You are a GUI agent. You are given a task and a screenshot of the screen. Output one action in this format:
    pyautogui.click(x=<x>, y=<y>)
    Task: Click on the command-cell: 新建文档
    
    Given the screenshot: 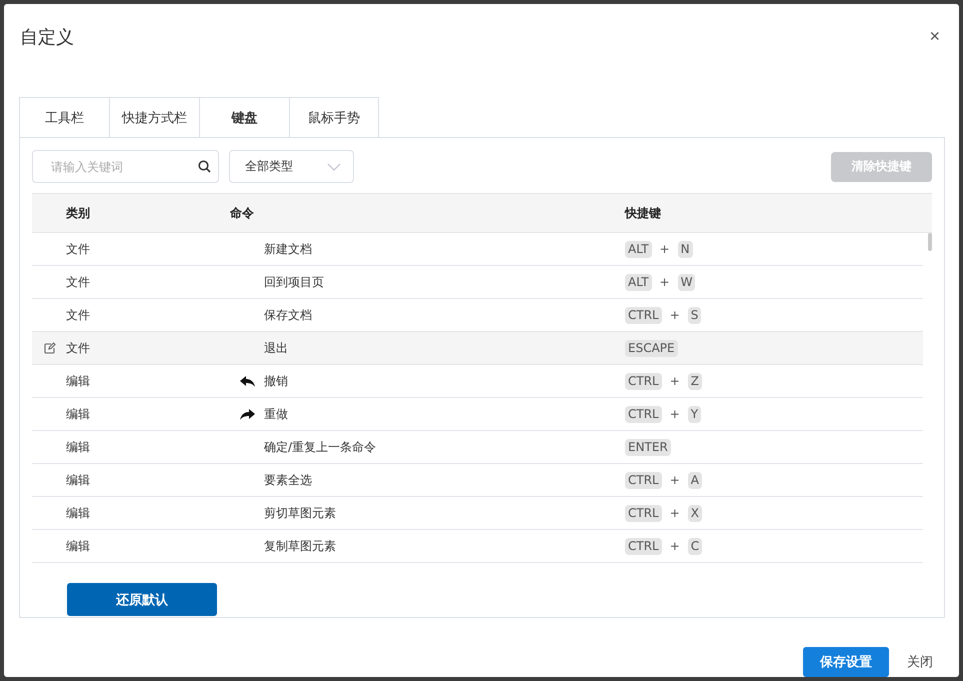 What is the action you would take?
    pyautogui.click(x=288, y=249)
    